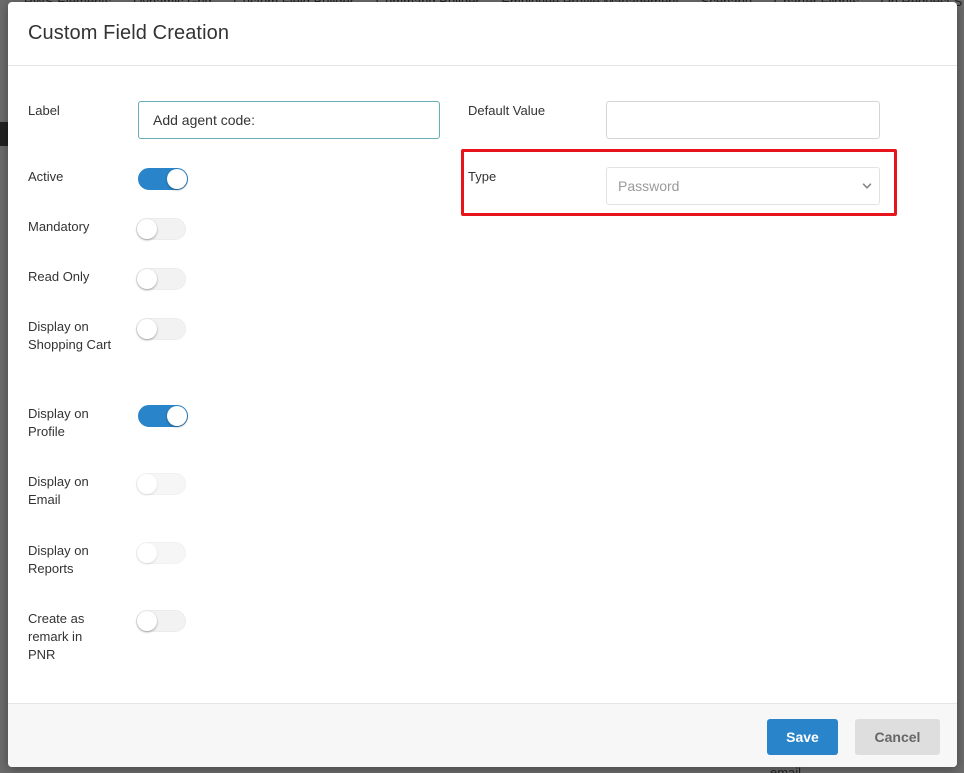  Describe the element at coordinates (163, 179) in the screenshot. I see `toggle-active` at that location.